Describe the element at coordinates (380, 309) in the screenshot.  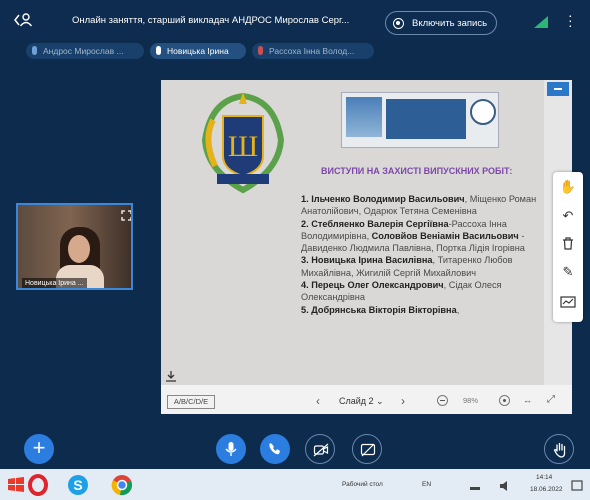
I see `list-item: 5. Добрянська Вікторія Вікторівна,` at that location.